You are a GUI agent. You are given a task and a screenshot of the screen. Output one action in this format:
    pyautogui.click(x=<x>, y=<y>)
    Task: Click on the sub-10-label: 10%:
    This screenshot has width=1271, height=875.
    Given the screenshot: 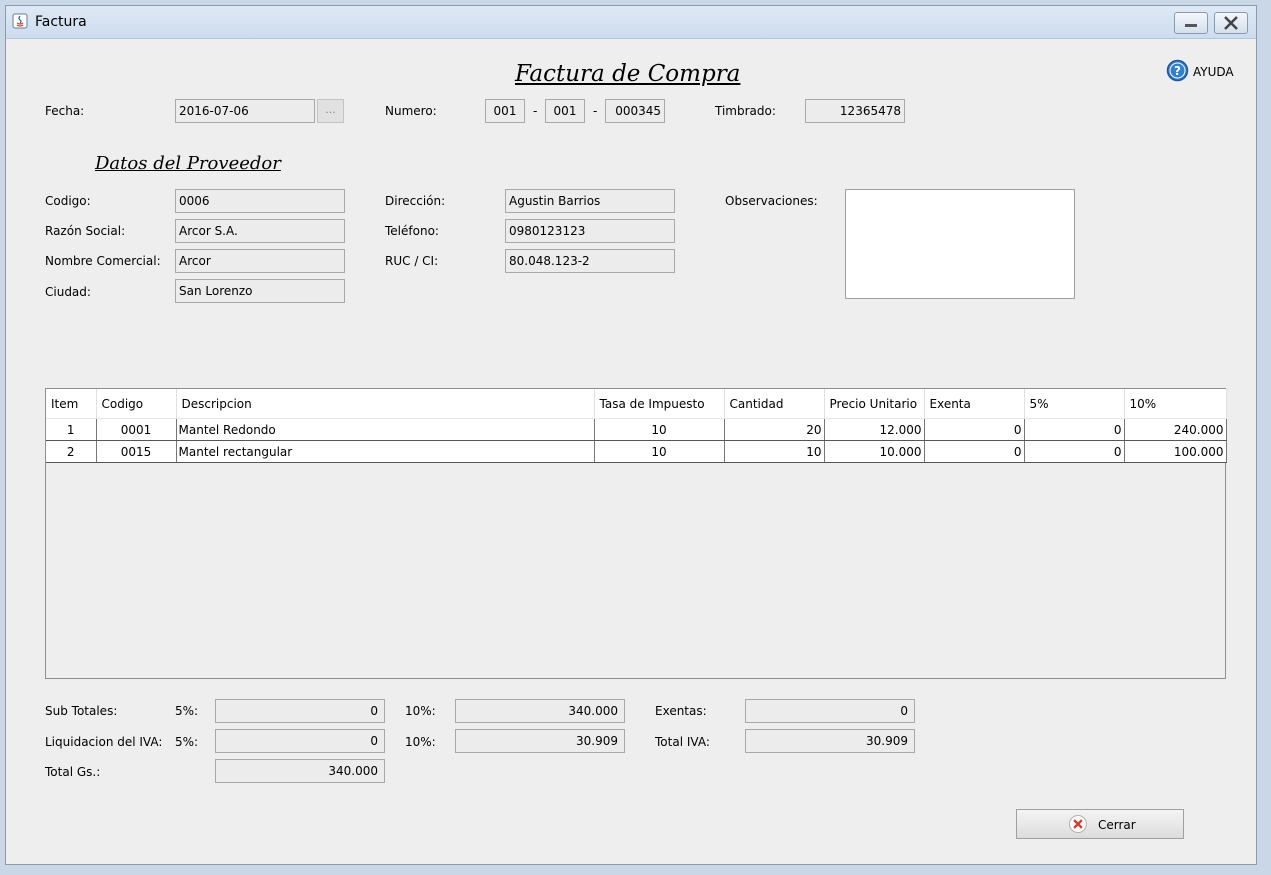 What is the action you would take?
    pyautogui.click(x=420, y=711)
    